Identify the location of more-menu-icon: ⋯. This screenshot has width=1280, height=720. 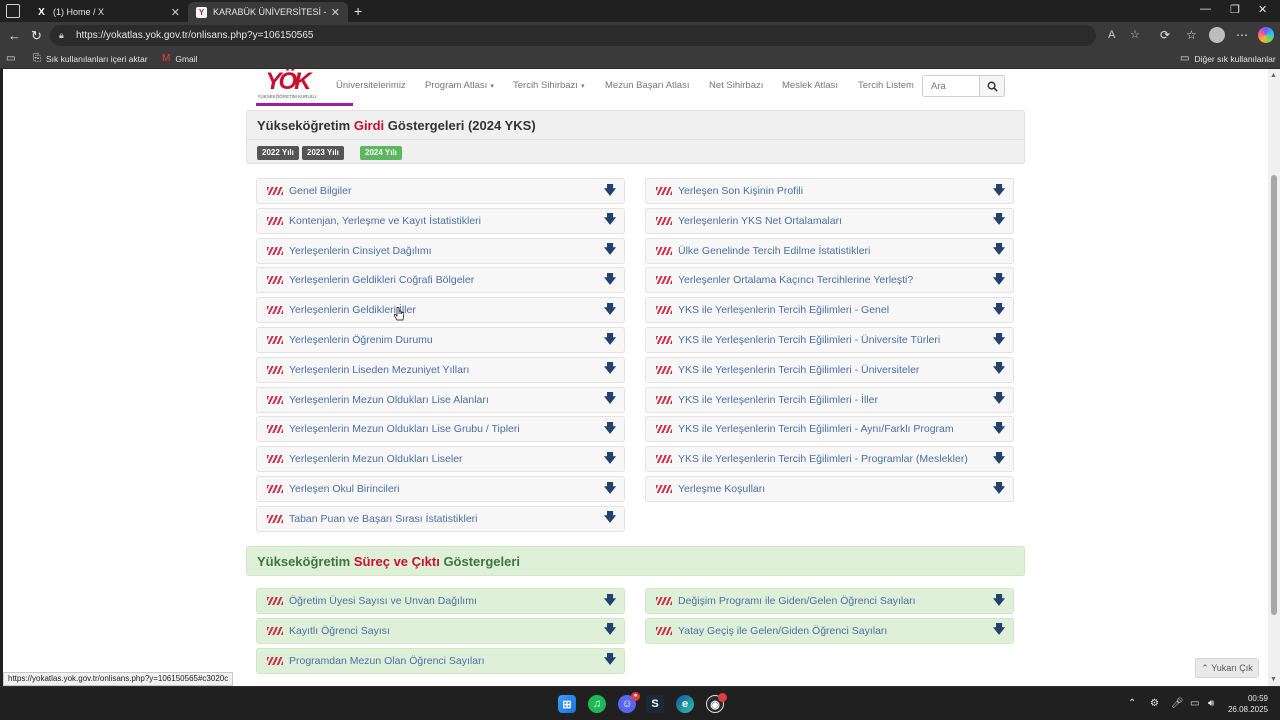
(1242, 35).